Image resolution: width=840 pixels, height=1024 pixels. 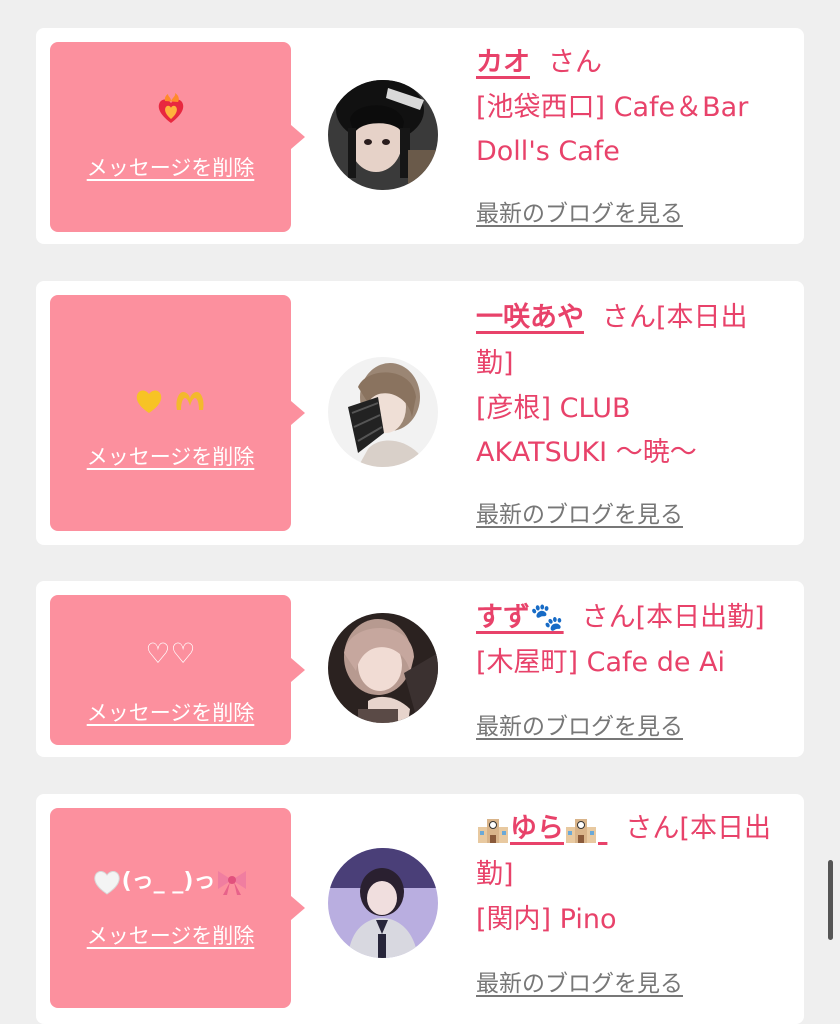 I want to click on cast-info: 一咲あや さん[本日出 勤] [彦根] CLUB AKATSUKI 〜暁〜, so click(x=636, y=385).